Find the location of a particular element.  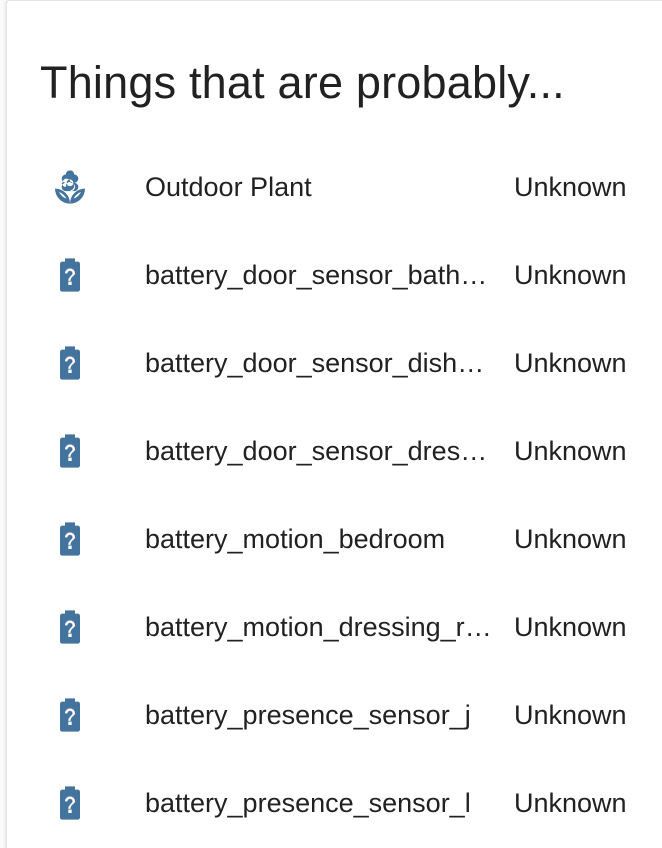

entity-name: battery_door_sensor_bathroom is located at coordinates (319, 275).